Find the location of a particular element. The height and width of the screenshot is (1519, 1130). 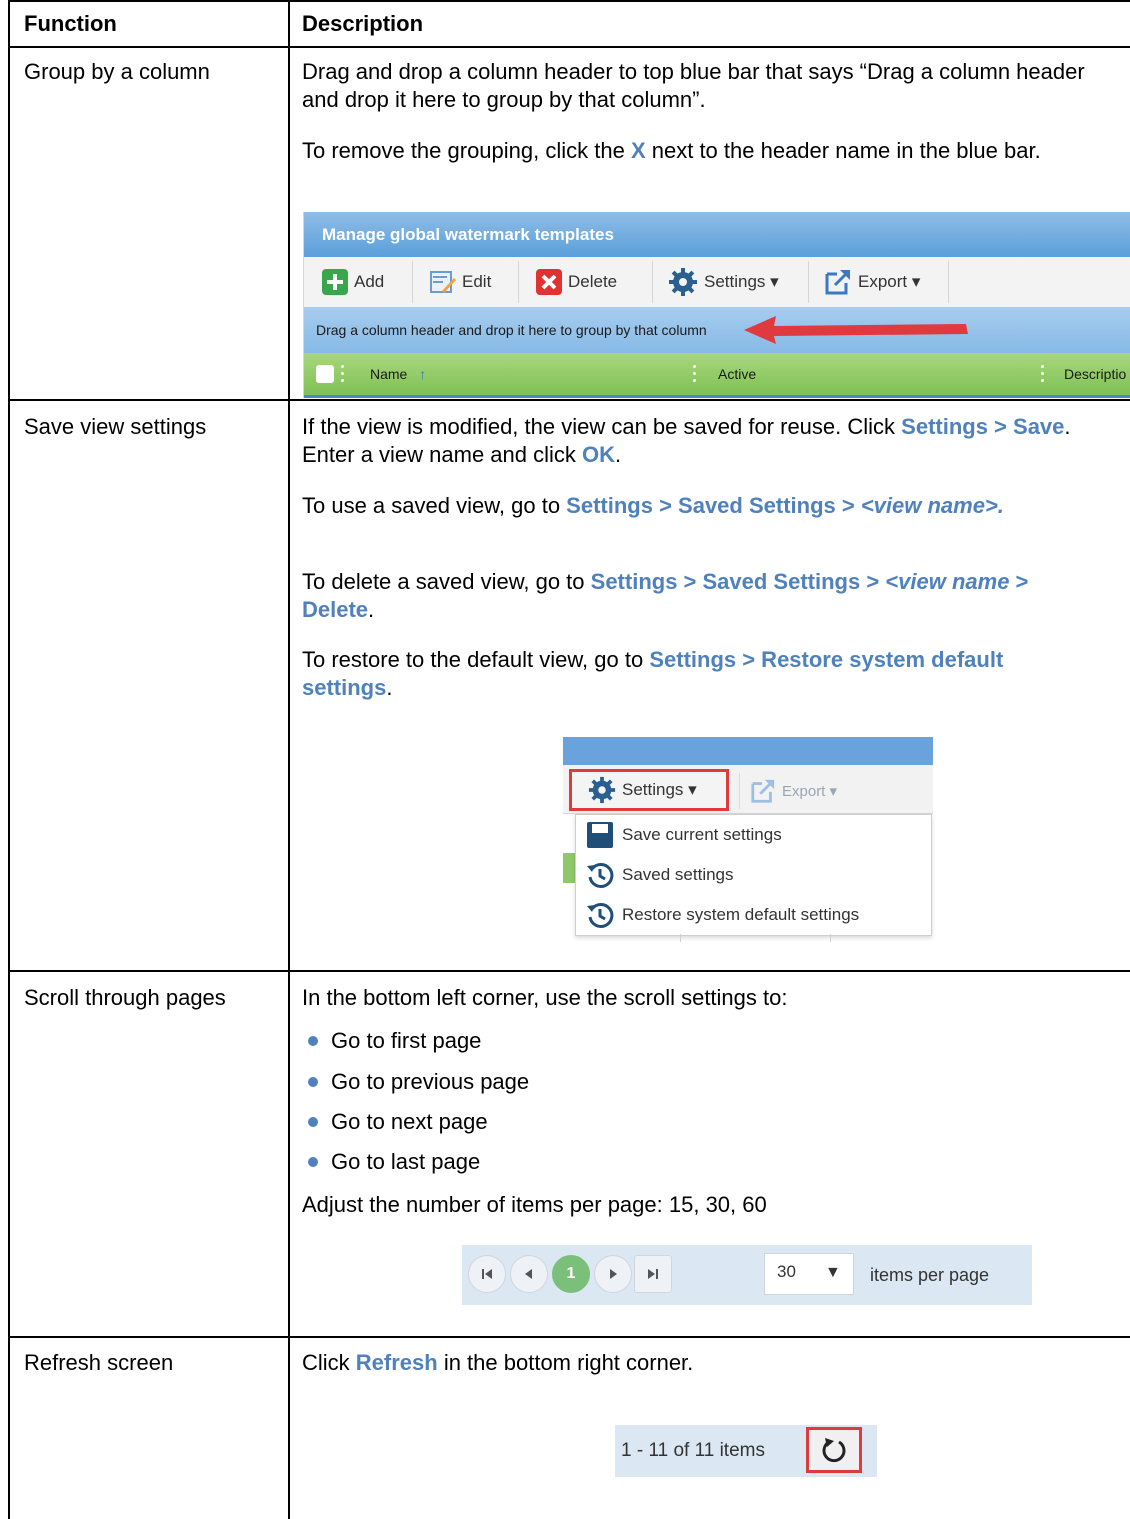

previous-page-icon is located at coordinates (528, 1274).